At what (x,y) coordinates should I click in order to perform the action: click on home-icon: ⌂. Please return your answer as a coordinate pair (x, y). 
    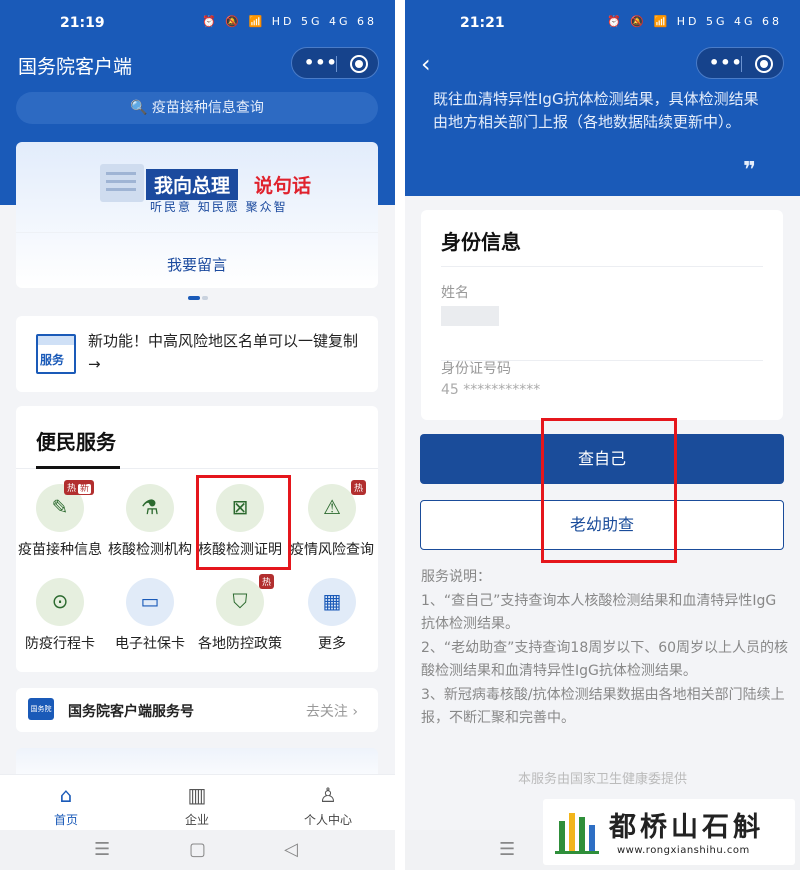
    Looking at the image, I should click on (66, 795).